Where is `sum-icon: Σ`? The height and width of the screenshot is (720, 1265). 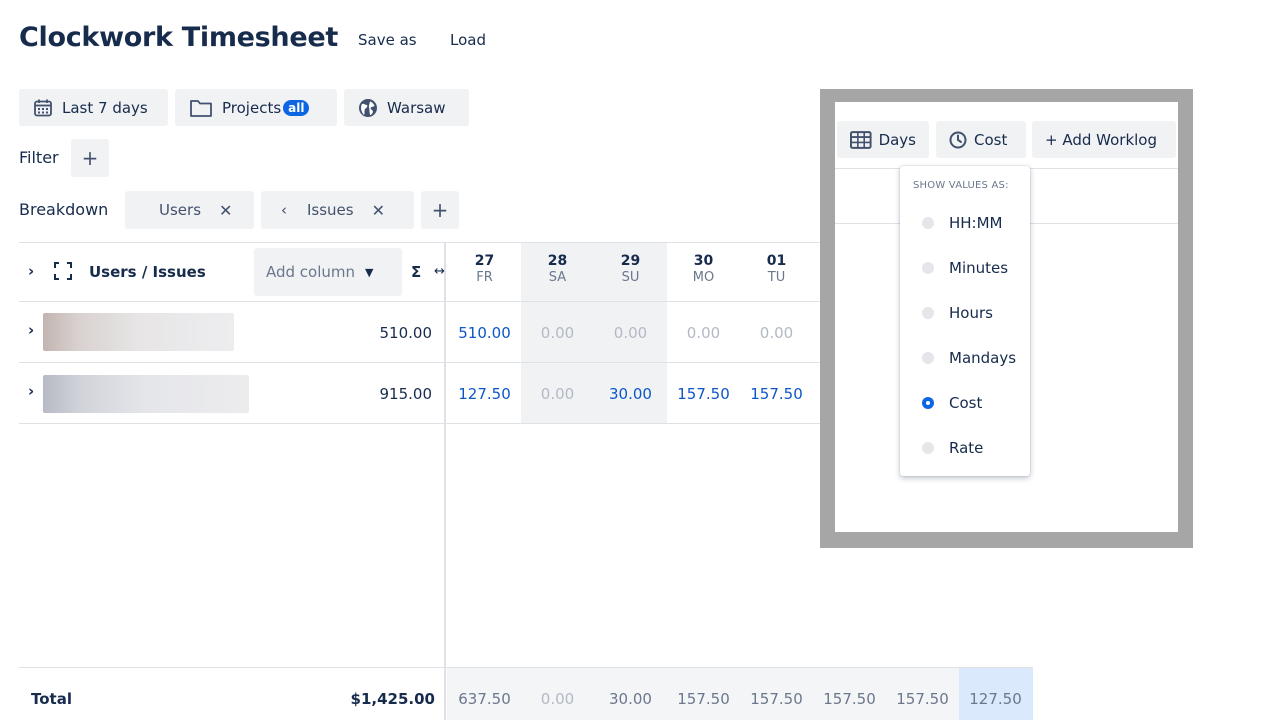
sum-icon: Σ is located at coordinates (416, 272).